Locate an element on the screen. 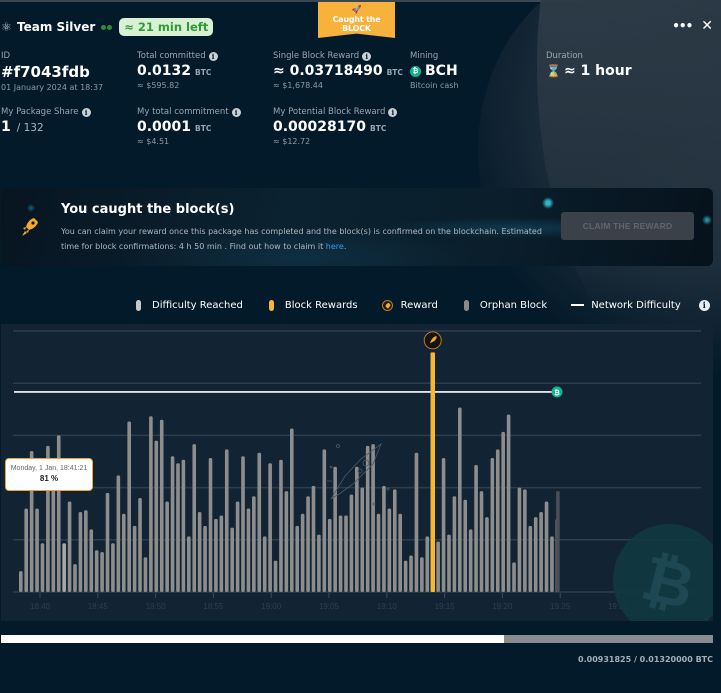 This screenshot has width=721, height=693. potential-reward-usd: ≈ $12.72 is located at coordinates (292, 141).